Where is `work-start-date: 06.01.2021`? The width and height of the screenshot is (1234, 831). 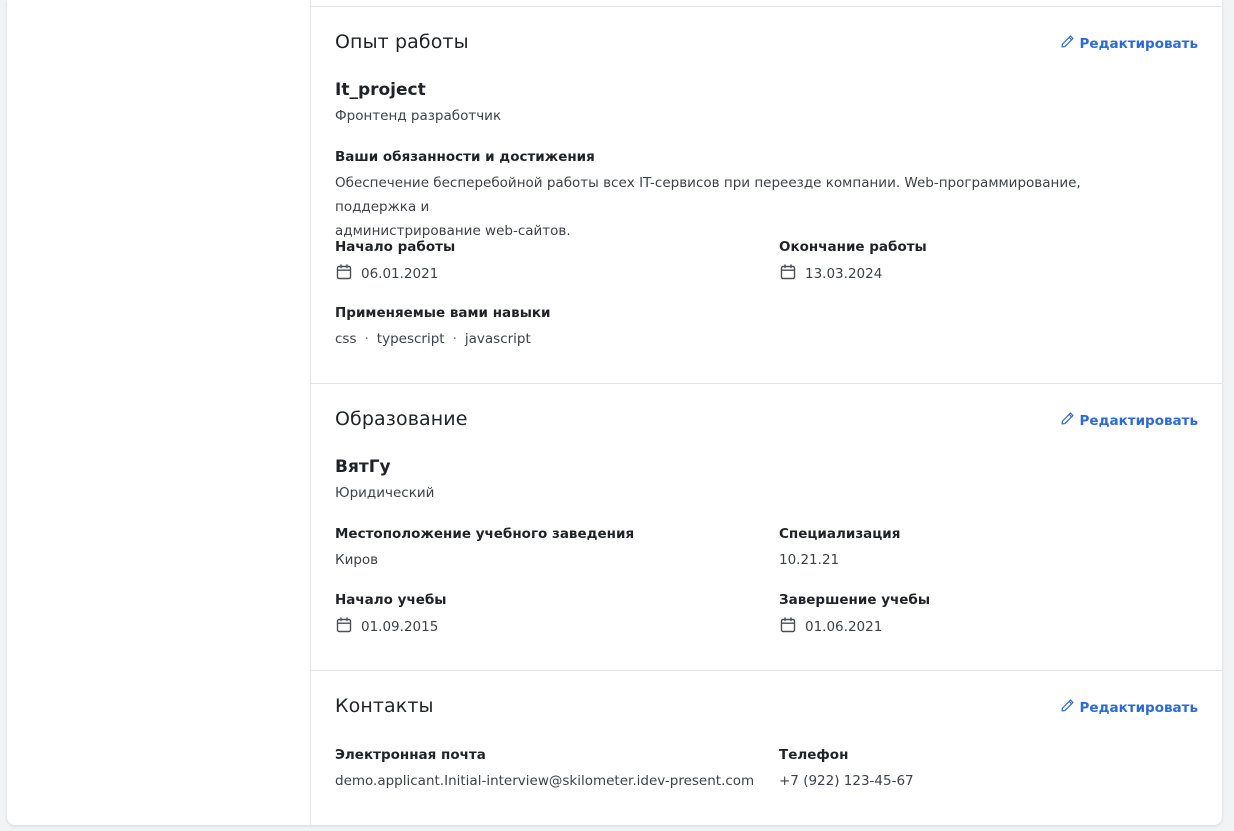 work-start-date: 06.01.2021 is located at coordinates (386, 274).